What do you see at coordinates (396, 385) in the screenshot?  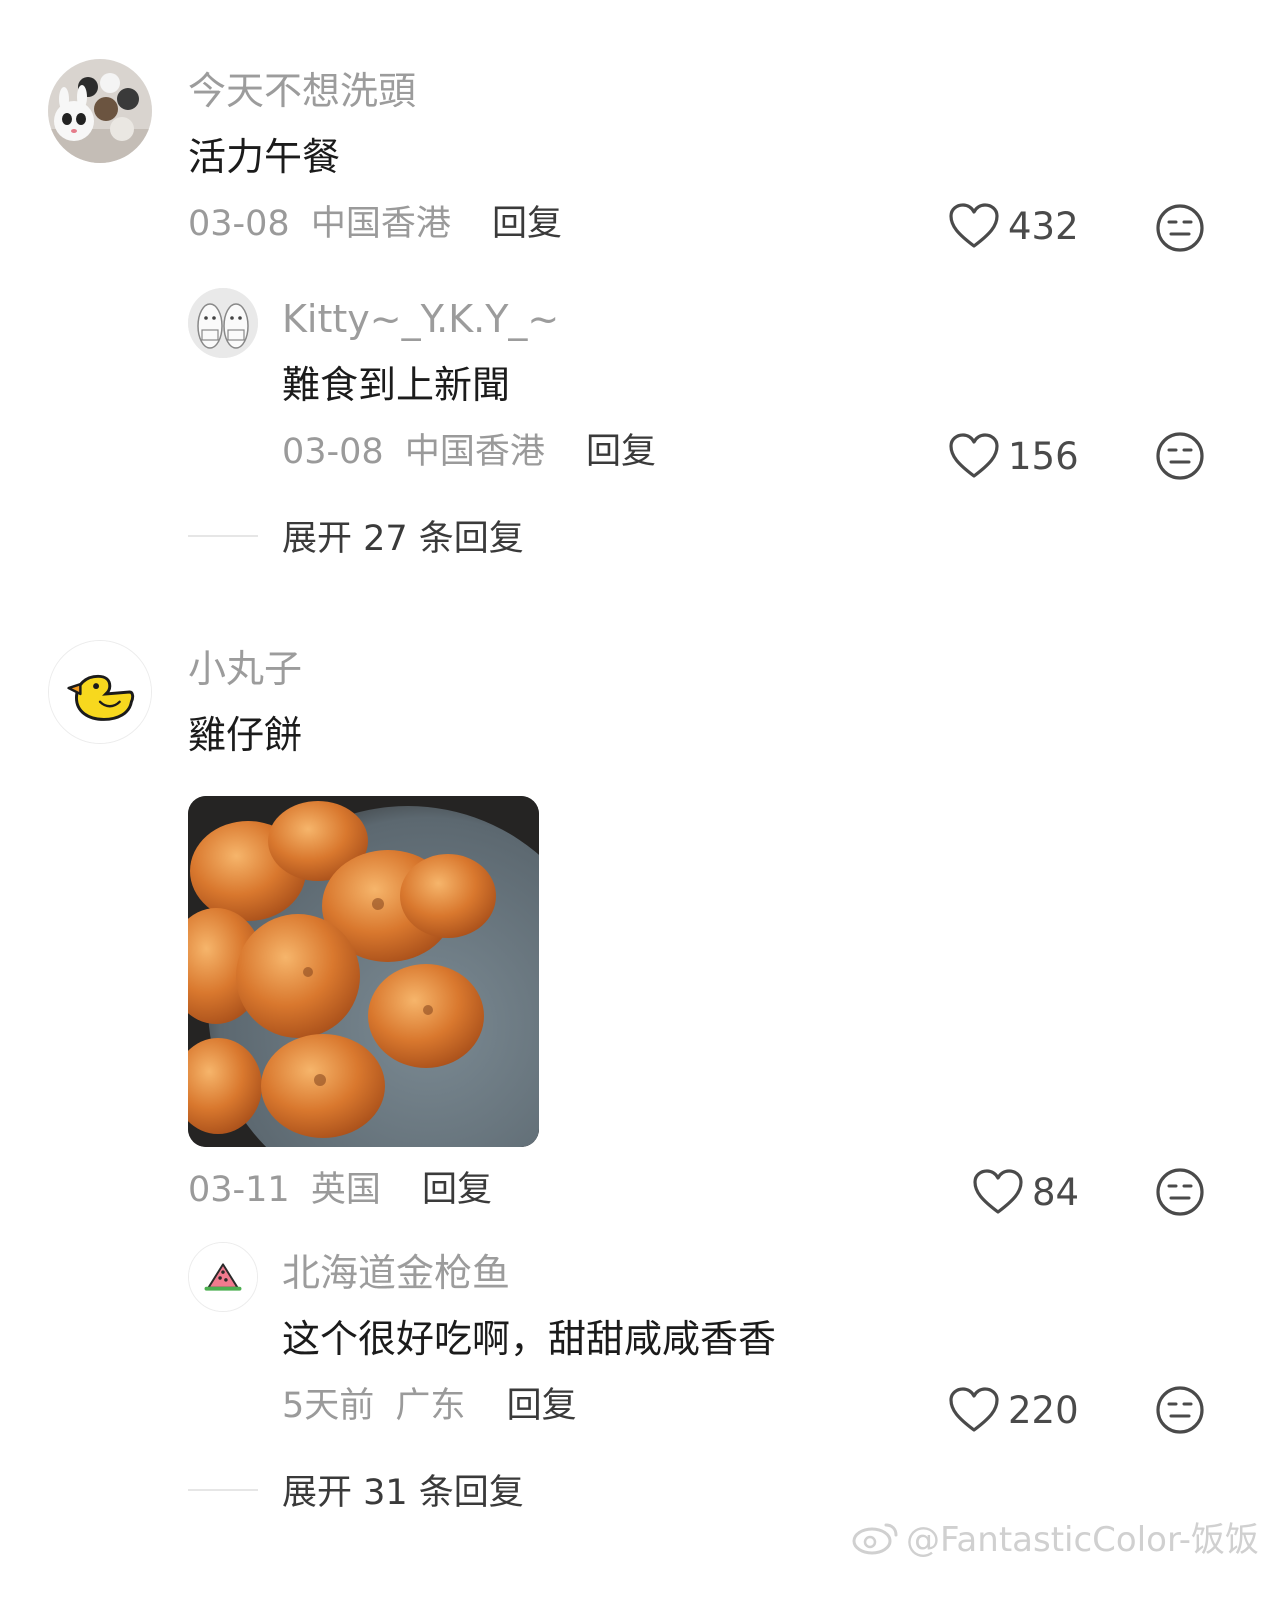 I see `reply-text: 難食到上新聞` at bounding box center [396, 385].